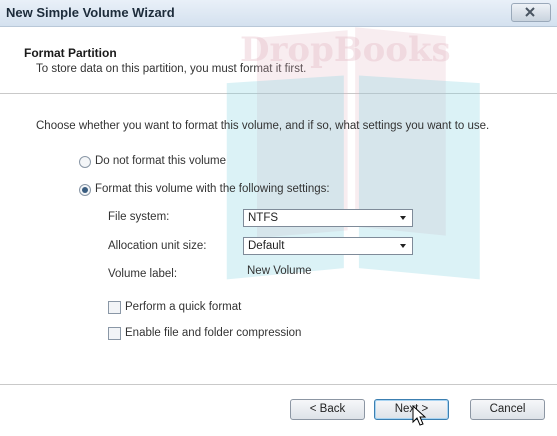  I want to click on close-icon, so click(530, 12).